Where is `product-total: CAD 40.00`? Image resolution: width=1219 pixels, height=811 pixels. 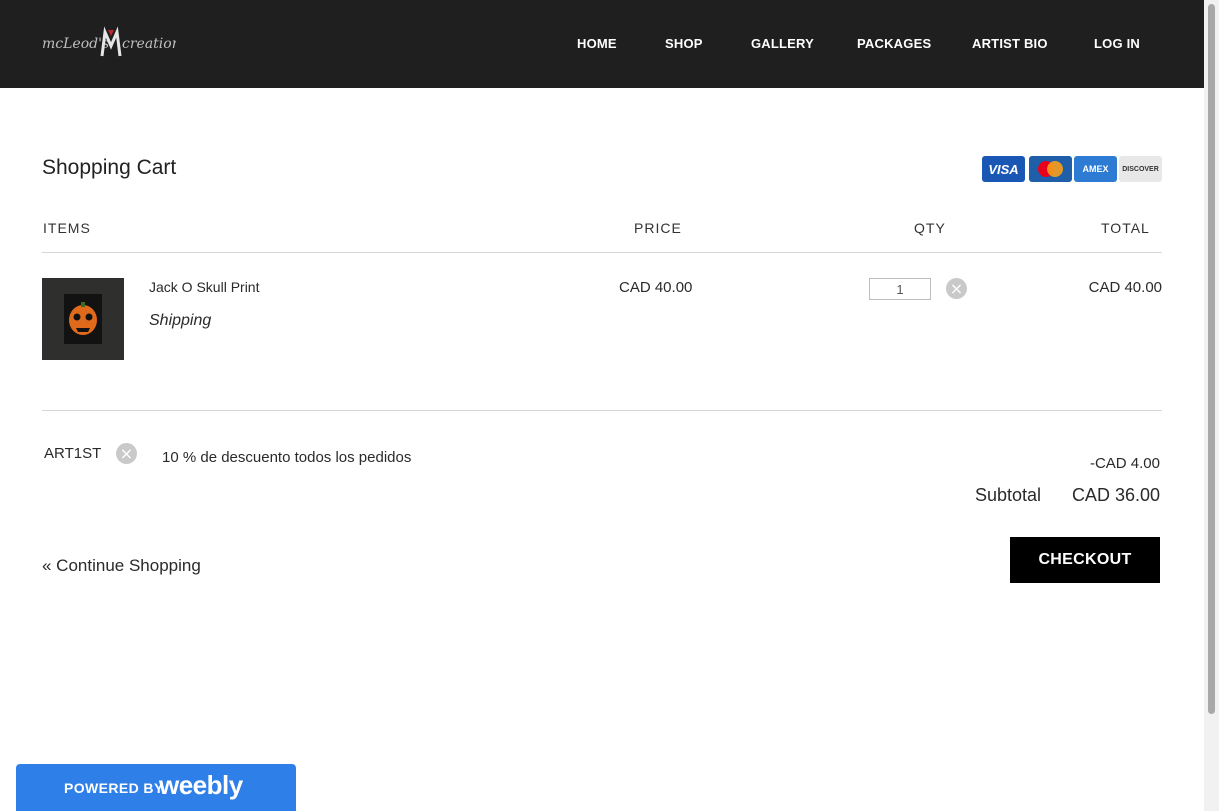 product-total: CAD 40.00 is located at coordinates (1125, 287).